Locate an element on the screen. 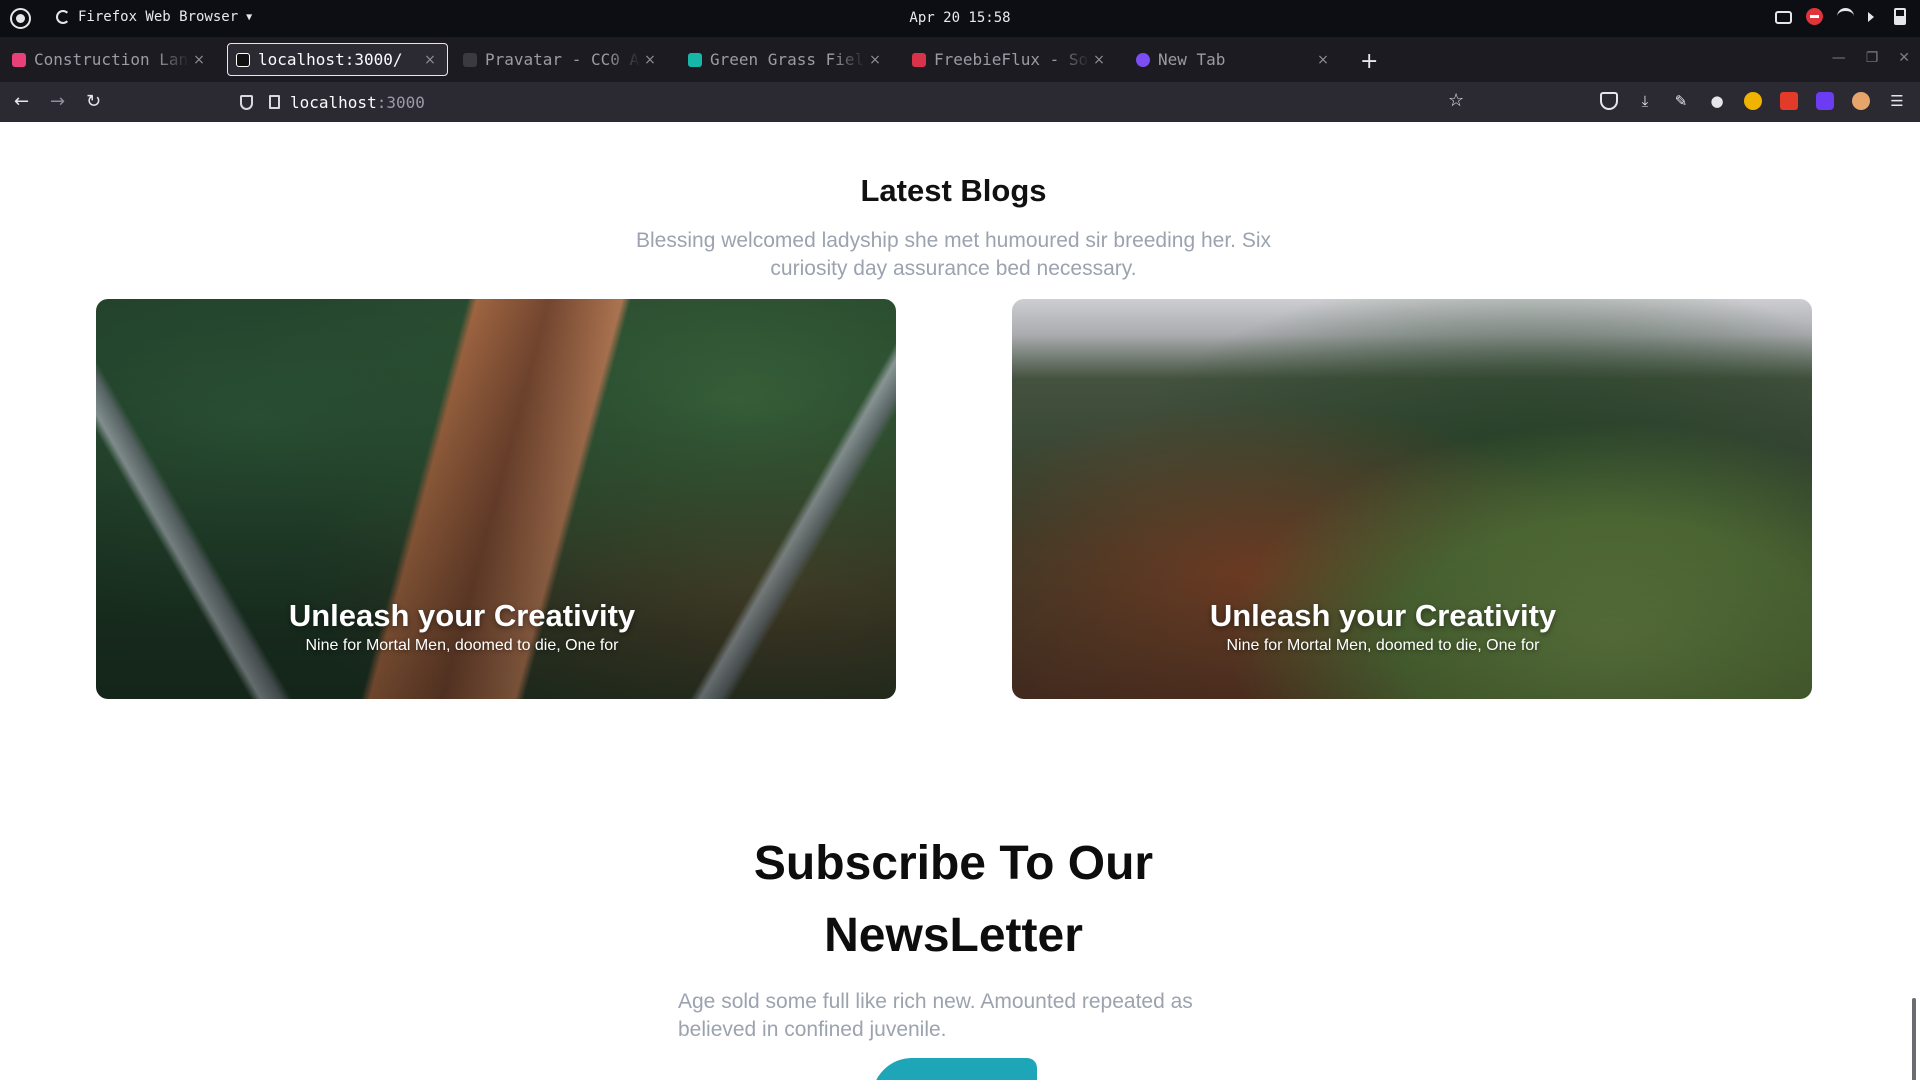 Image resolution: width=1920 pixels, height=1080 pixels. pen-icon: ✎ is located at coordinates (1681, 101).